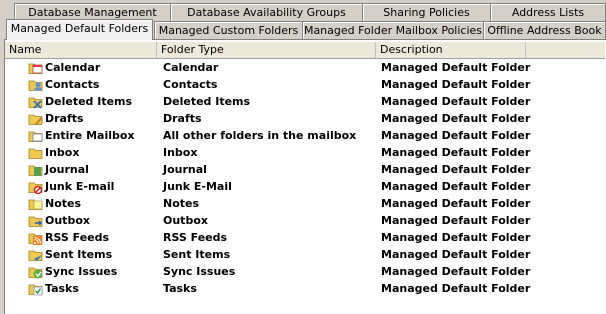 The width and height of the screenshot is (606, 314). I want to click on folder-type: Sent Items, so click(197, 254).